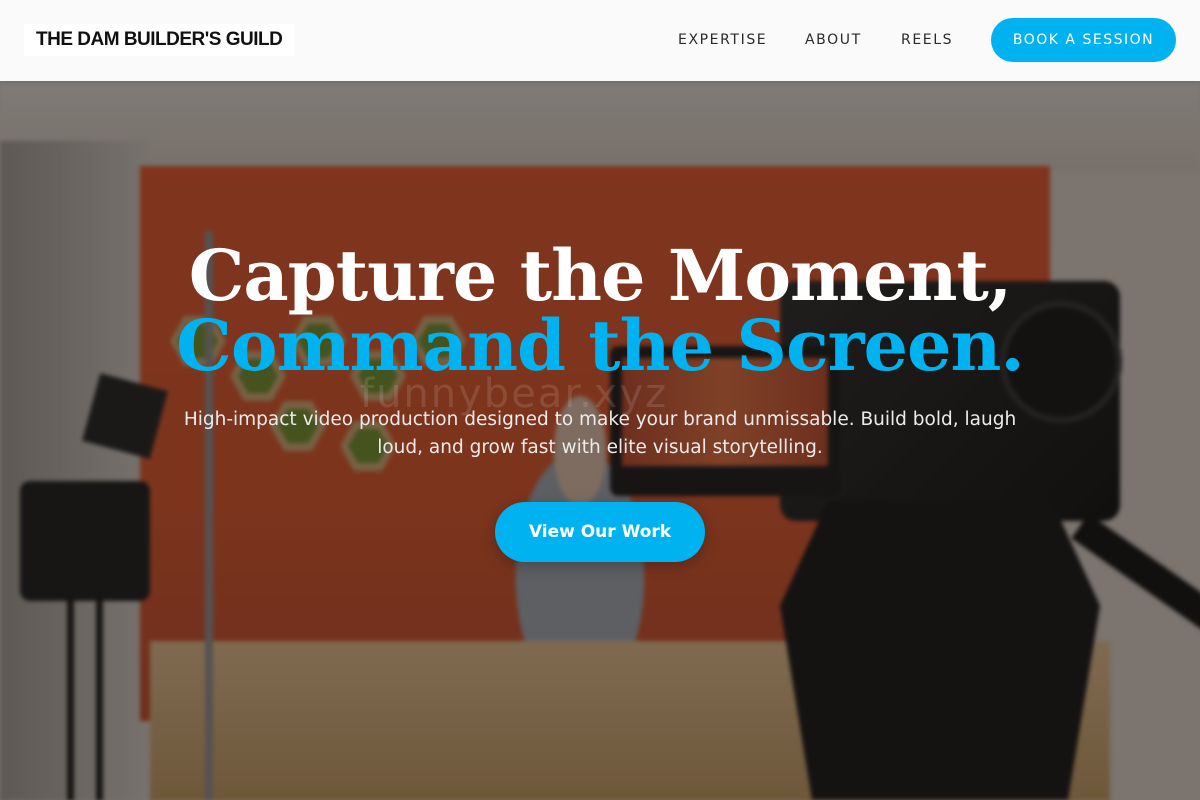 This screenshot has height=800, width=1200. I want to click on book-session-button: BOOK A SESSION, so click(1083, 40).